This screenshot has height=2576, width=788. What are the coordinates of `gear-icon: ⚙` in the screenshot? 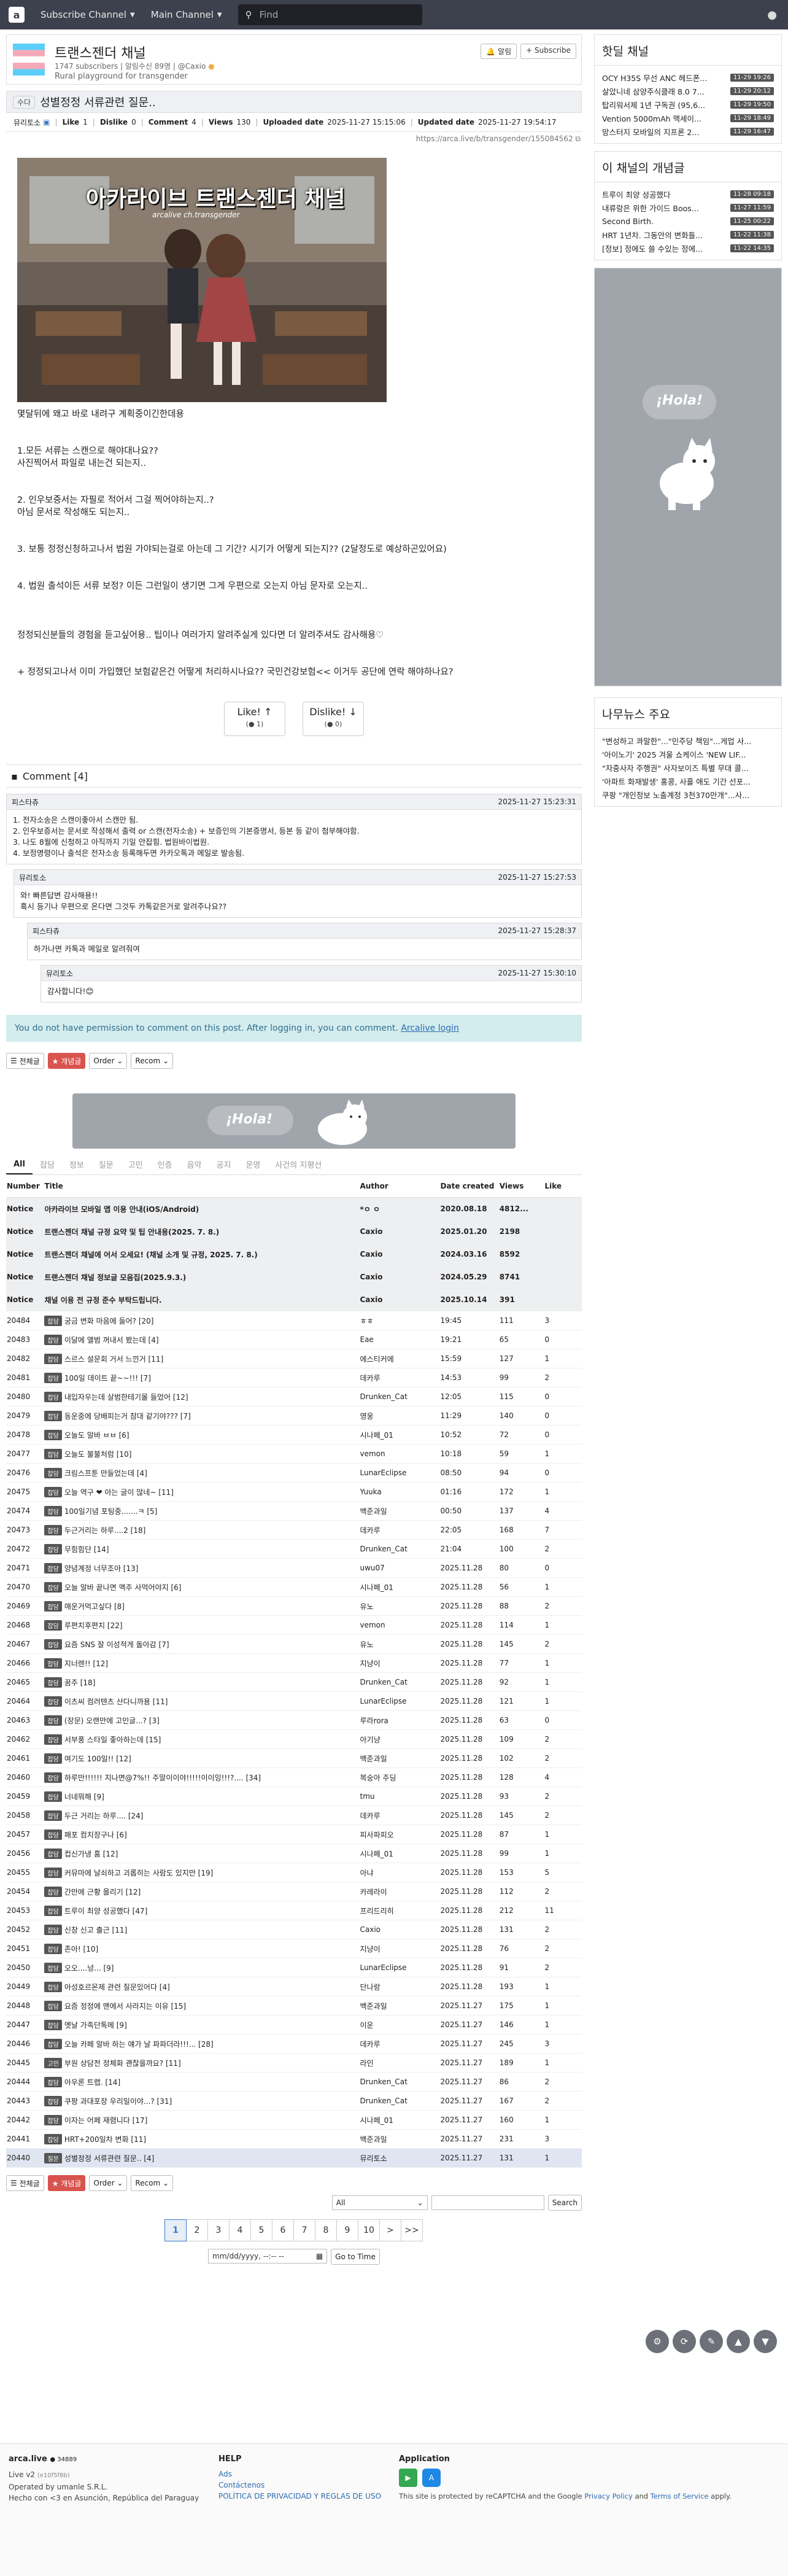 It's located at (658, 2341).